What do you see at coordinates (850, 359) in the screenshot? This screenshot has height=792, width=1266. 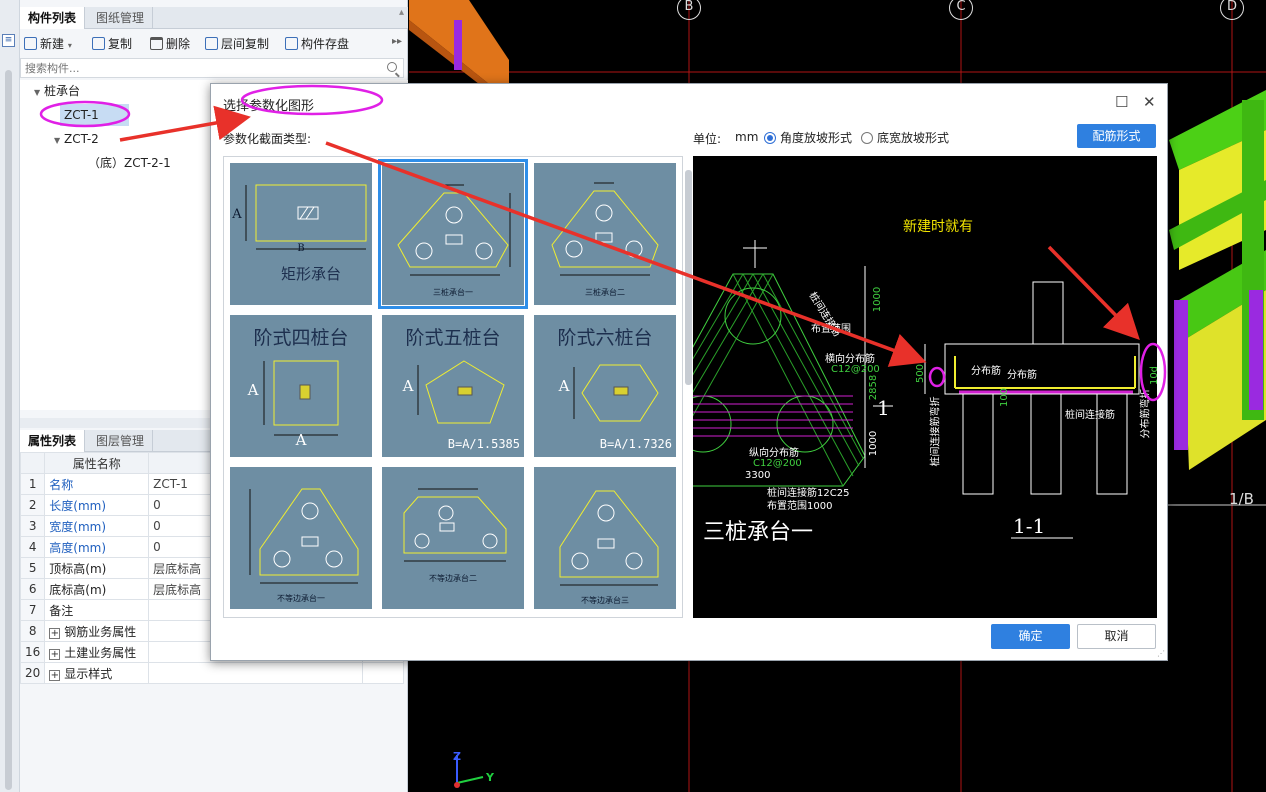 I see `transverse-rebar-label: 横向分布筋` at bounding box center [850, 359].